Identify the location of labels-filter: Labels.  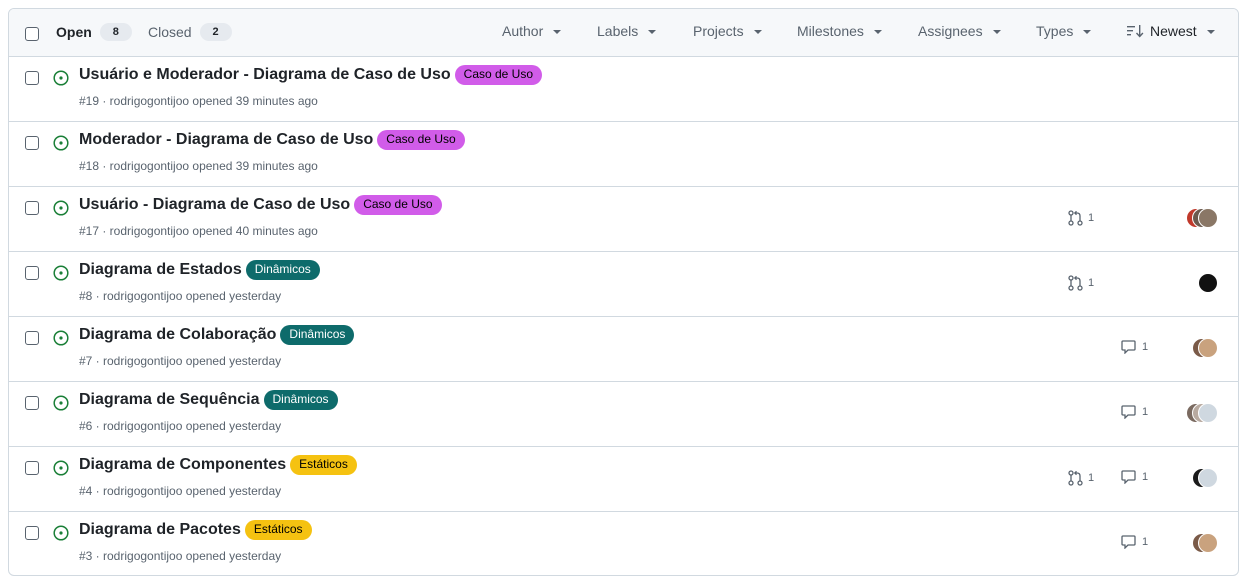
(627, 31).